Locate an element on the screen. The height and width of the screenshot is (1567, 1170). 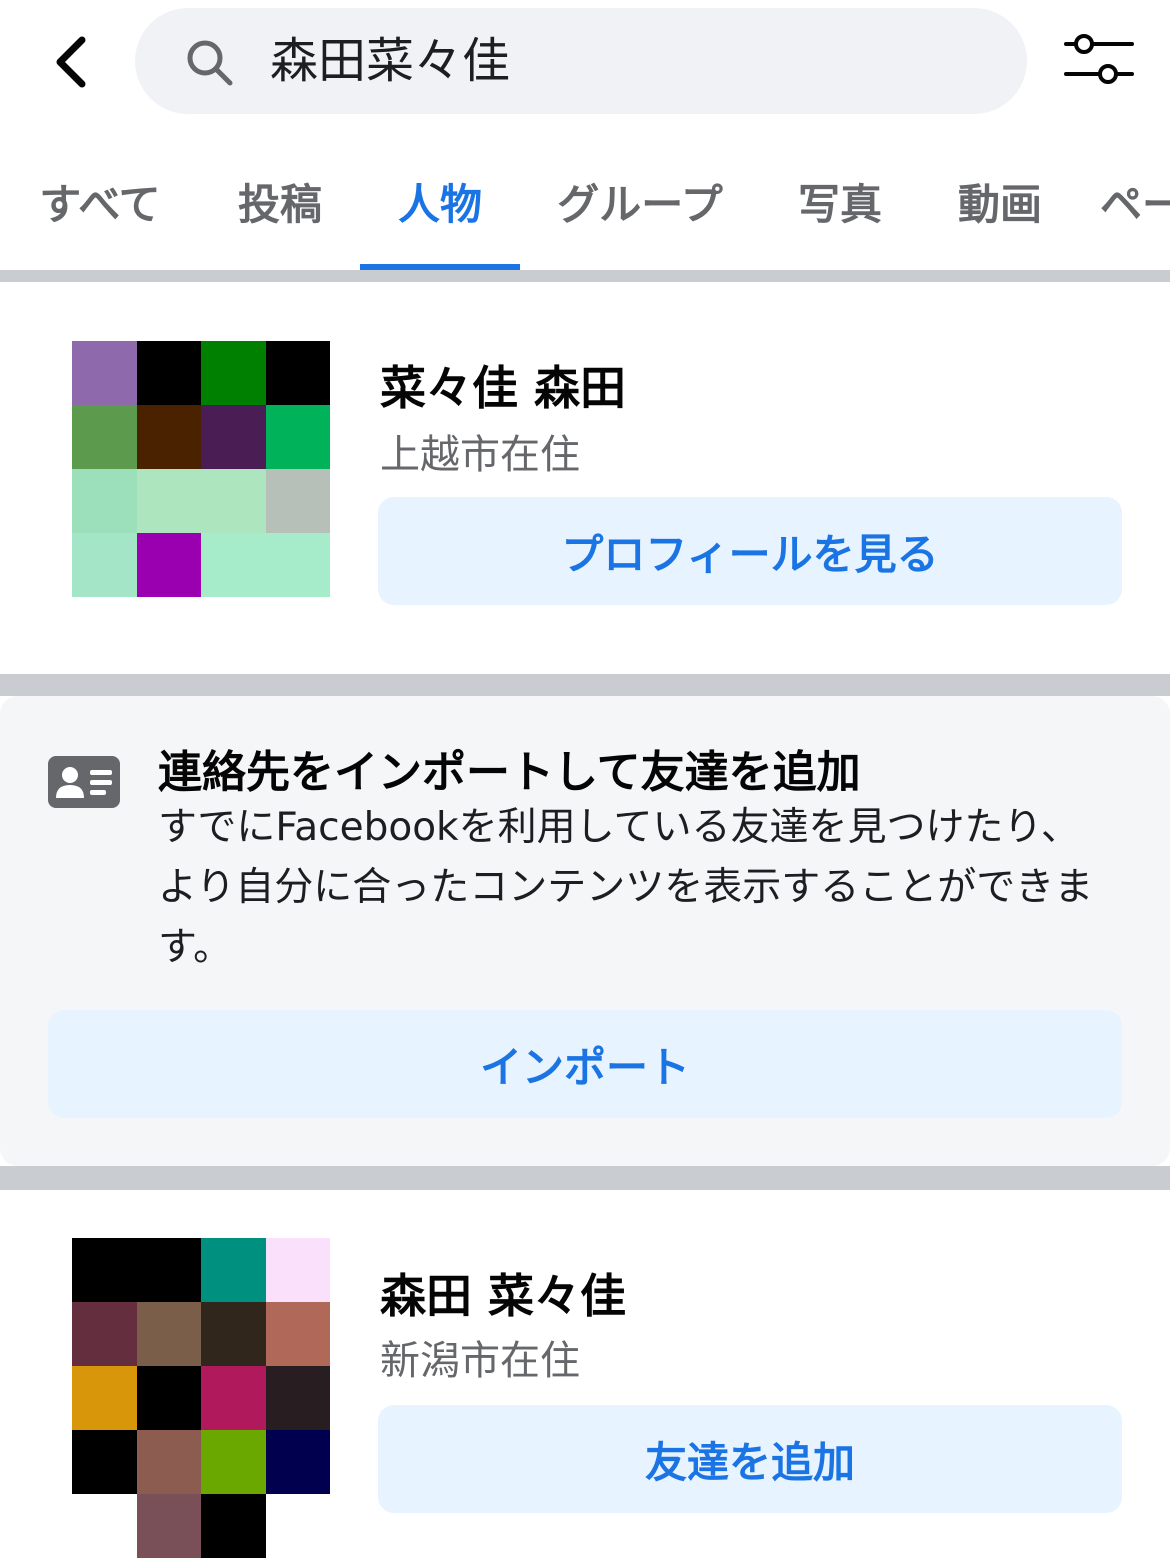
add-friend-button: 友達を追加 is located at coordinates (750, 1459).